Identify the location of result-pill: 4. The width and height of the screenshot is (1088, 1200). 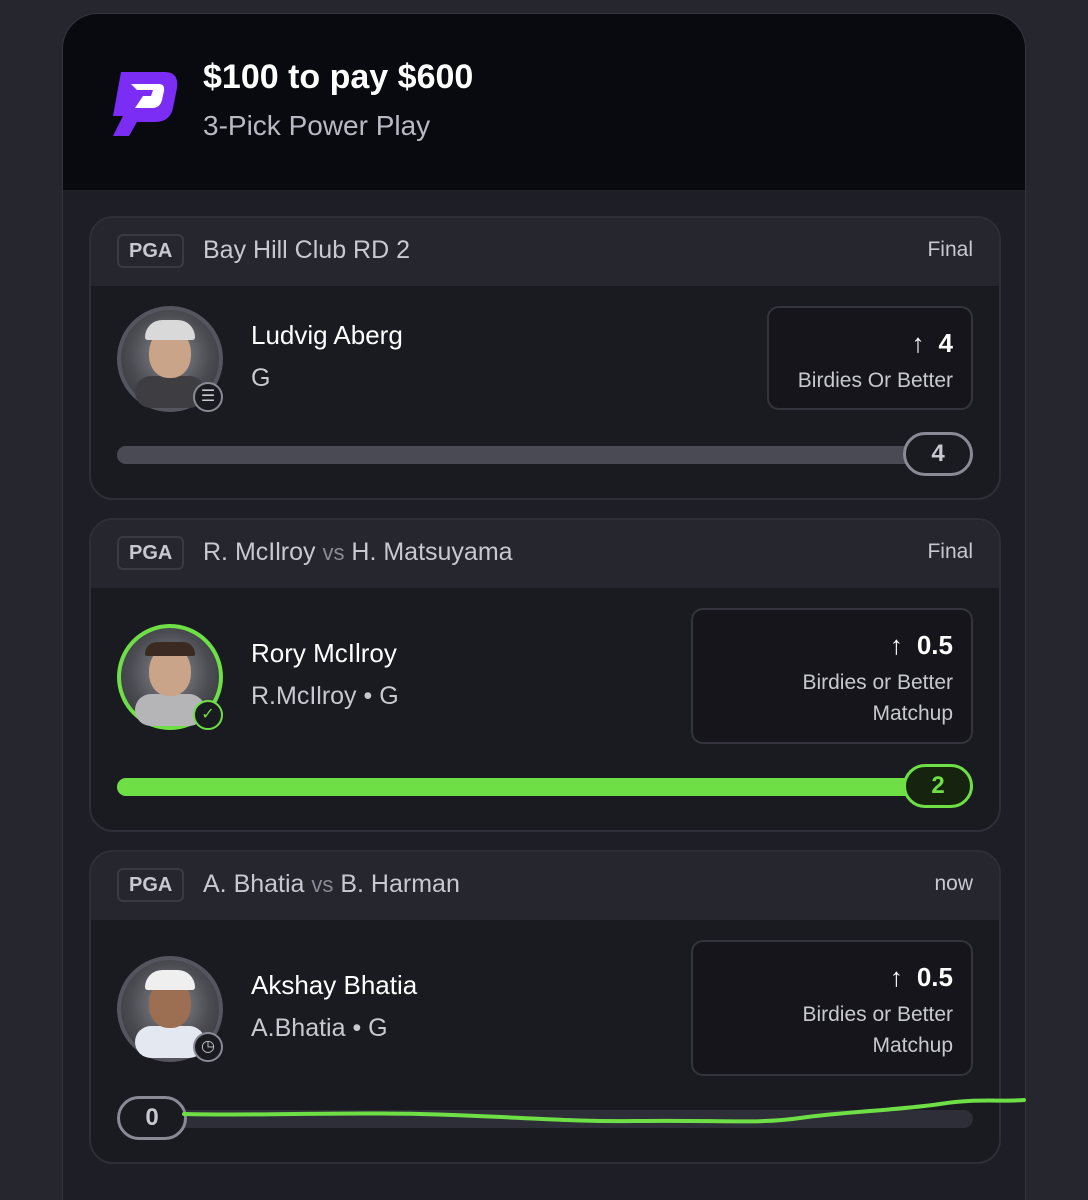
(938, 454).